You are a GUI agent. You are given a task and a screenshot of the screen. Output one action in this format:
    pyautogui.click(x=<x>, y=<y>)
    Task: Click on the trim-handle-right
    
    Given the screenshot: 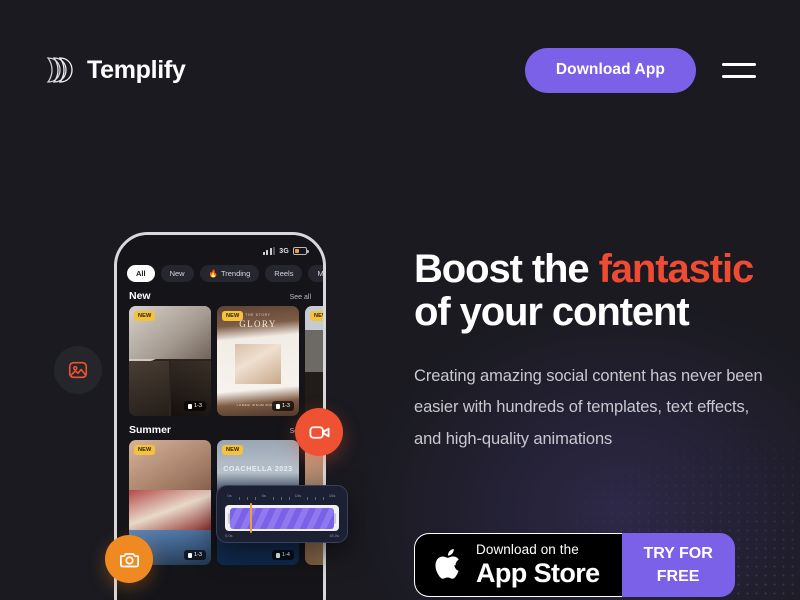 What is the action you would take?
    pyautogui.click(x=335, y=518)
    